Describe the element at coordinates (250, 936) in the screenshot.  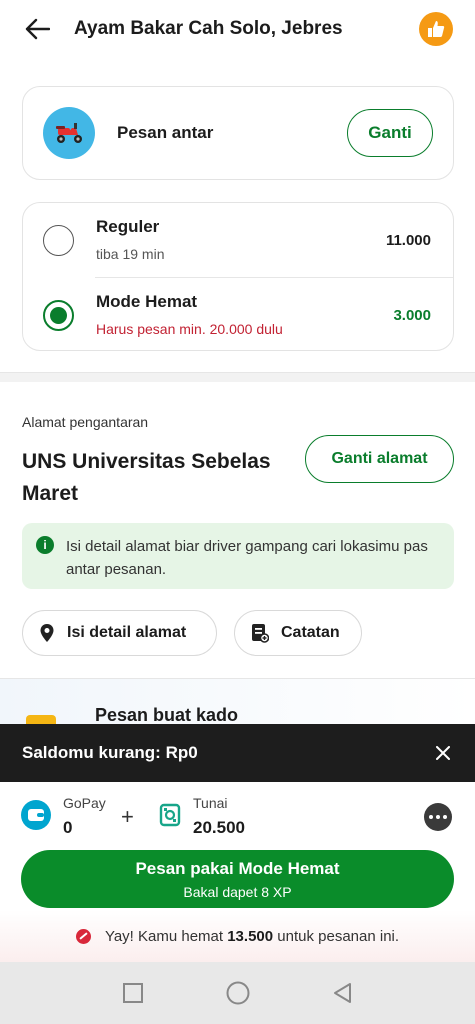
I see `savings-amount: 13.500` at that location.